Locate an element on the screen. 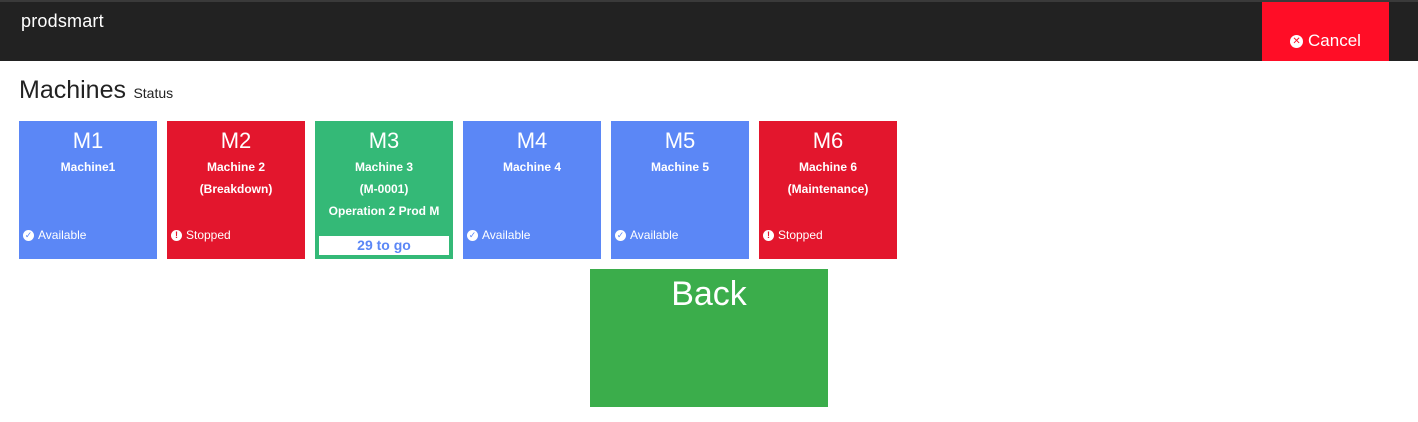  page-title: Machines is located at coordinates (72, 90).